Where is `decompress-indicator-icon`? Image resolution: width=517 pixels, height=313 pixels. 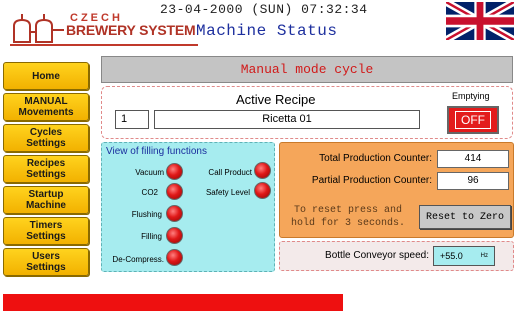 decompress-indicator-icon is located at coordinates (174, 257).